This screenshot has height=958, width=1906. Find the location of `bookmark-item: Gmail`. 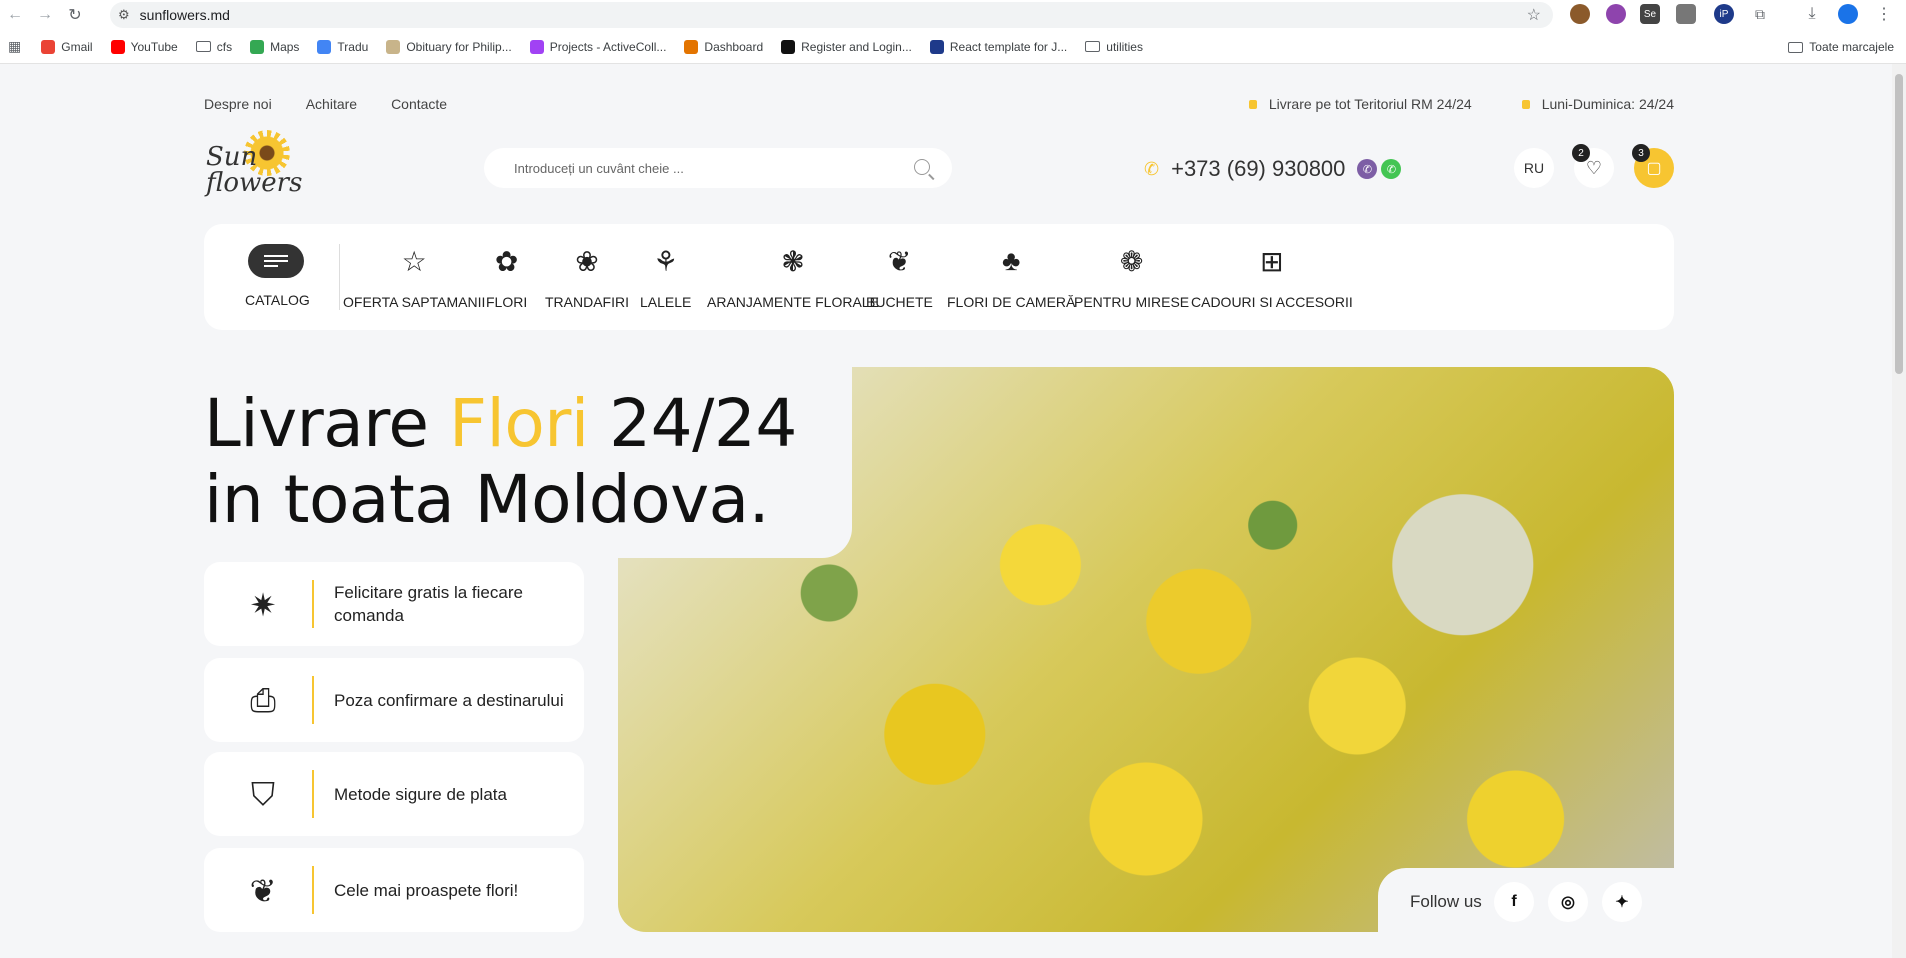

bookmark-item: Gmail is located at coordinates (67, 46).